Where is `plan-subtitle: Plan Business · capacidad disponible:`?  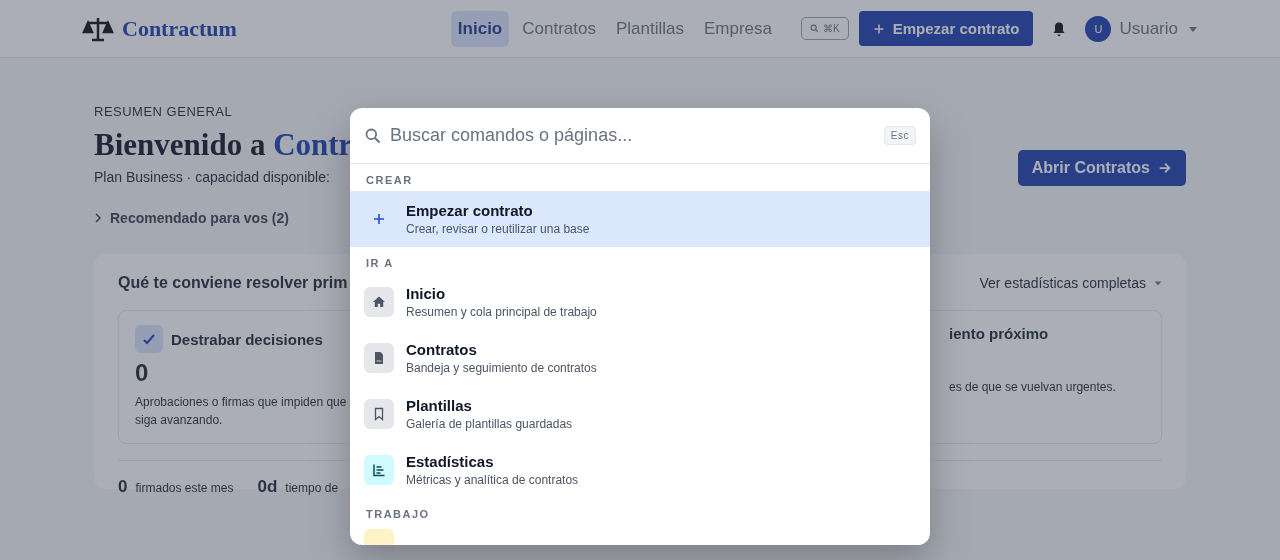 plan-subtitle: Plan Business · capacidad disponible: is located at coordinates (212, 177).